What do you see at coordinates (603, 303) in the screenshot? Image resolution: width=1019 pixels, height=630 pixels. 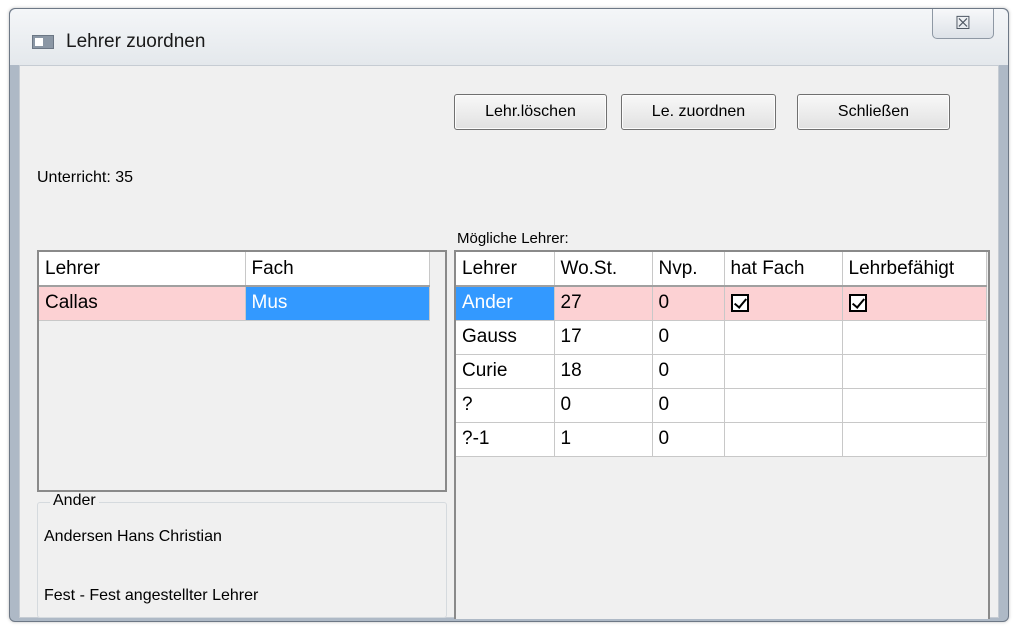 I see `weekly-hours-cell: 27` at bounding box center [603, 303].